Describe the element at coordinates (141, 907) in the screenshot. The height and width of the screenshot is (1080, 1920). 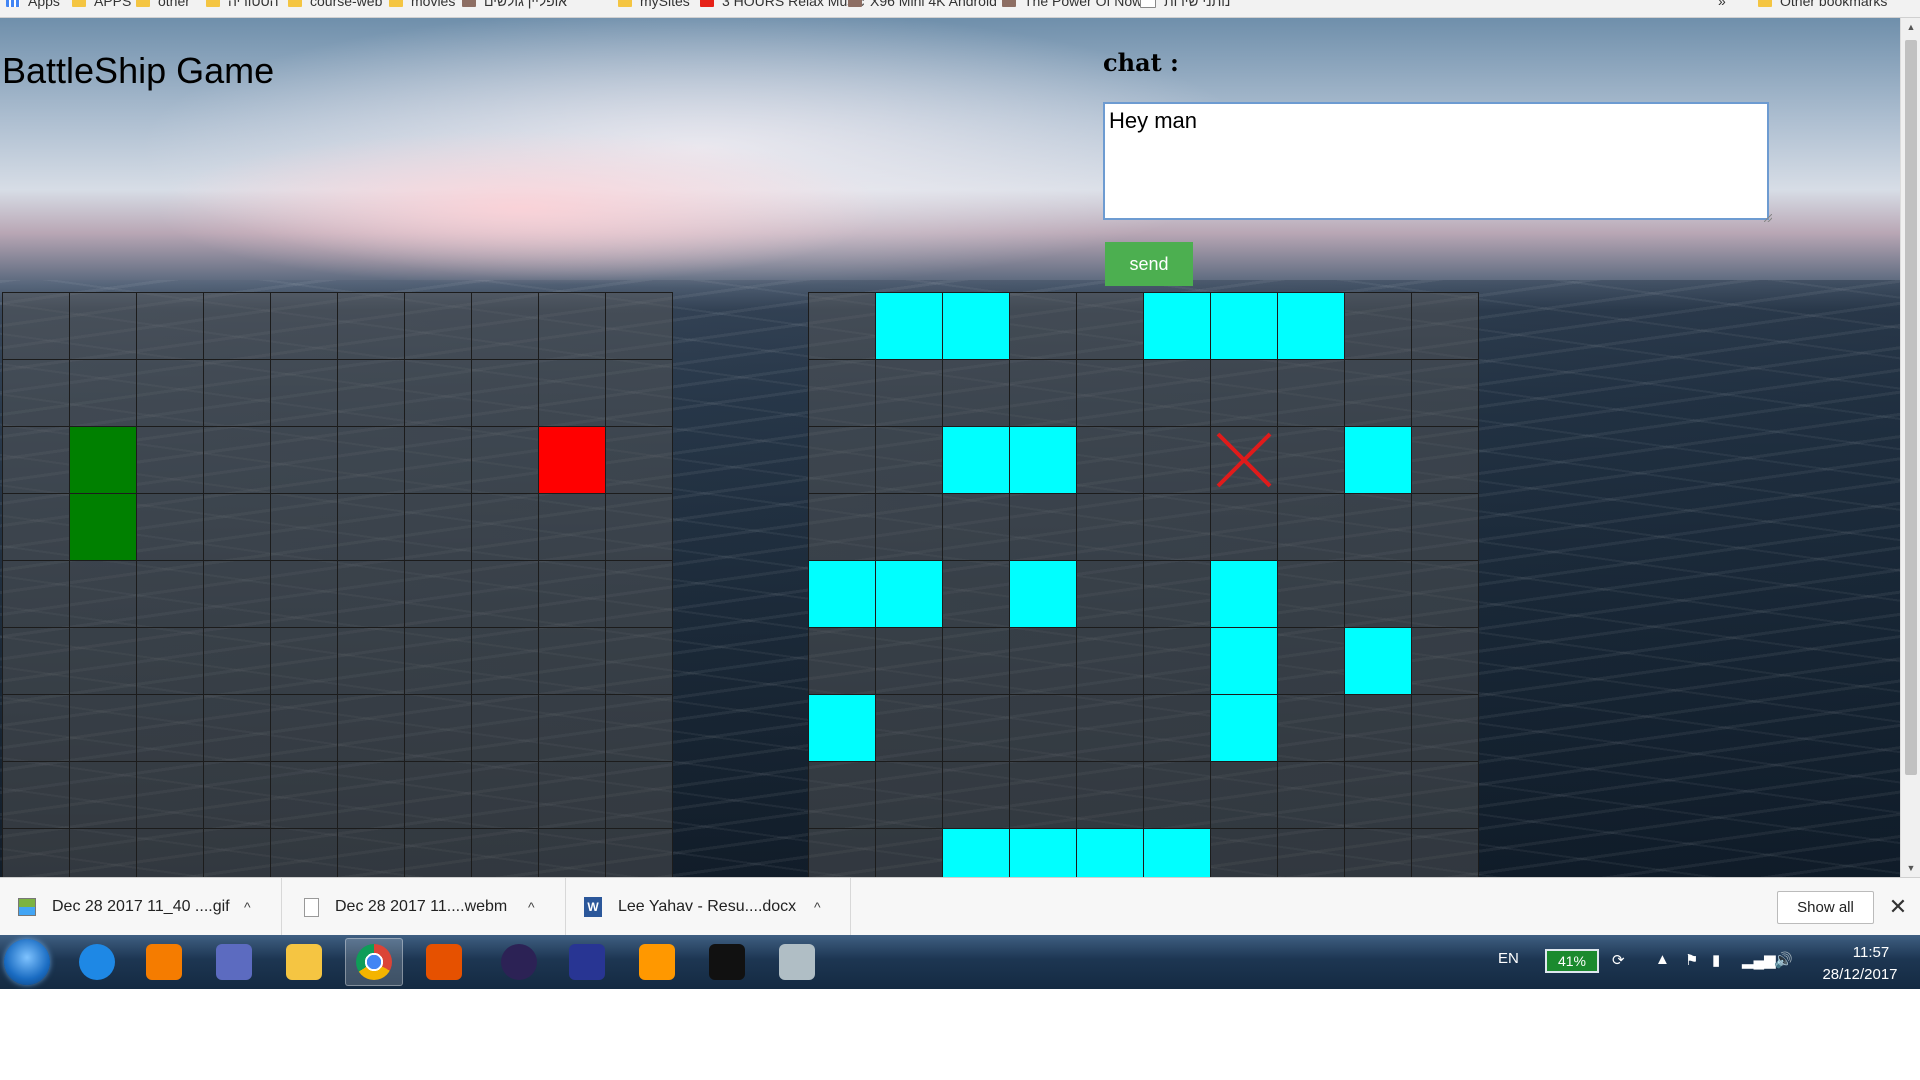
I see `download-item: Dec 28 2017 11_40 ....gif ^` at that location.